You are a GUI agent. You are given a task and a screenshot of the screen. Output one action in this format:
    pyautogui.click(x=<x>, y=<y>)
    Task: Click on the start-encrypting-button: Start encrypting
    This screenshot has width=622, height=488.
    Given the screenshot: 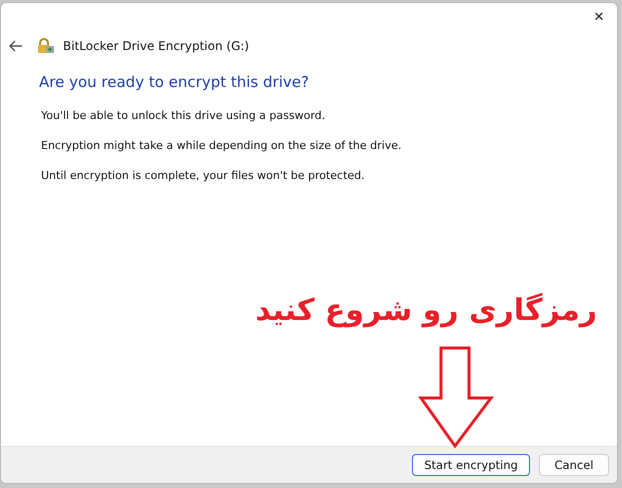 What is the action you would take?
    pyautogui.click(x=471, y=465)
    